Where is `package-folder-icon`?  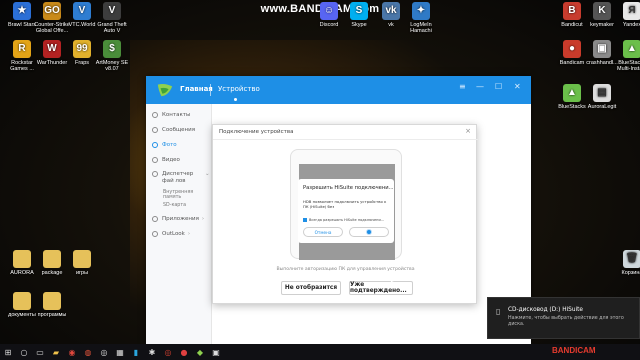
package-folder-icon is located at coordinates (52, 259).